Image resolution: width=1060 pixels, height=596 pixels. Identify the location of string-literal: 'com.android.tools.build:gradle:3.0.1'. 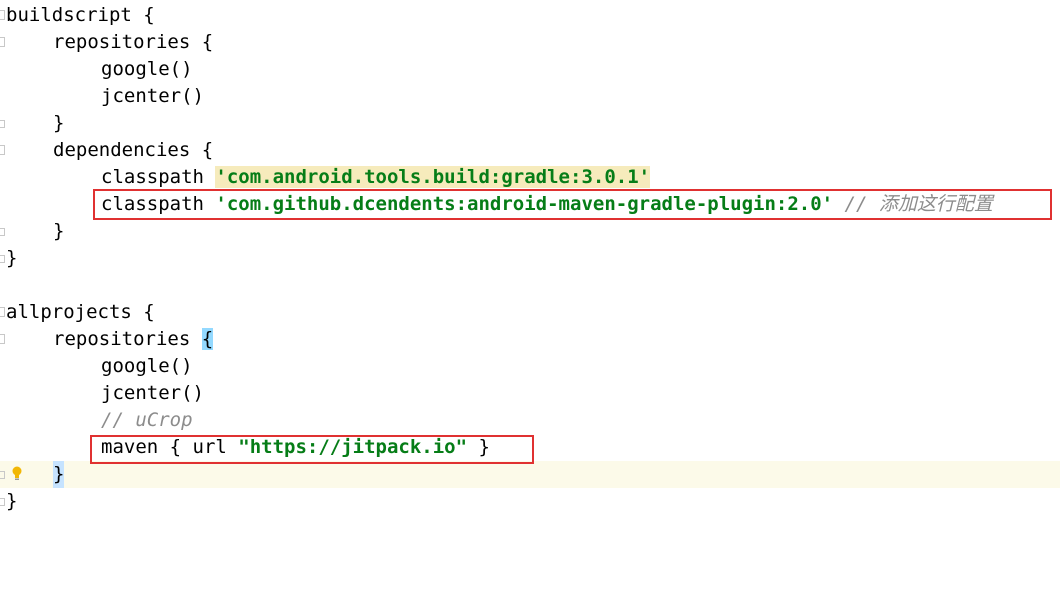
(433, 177).